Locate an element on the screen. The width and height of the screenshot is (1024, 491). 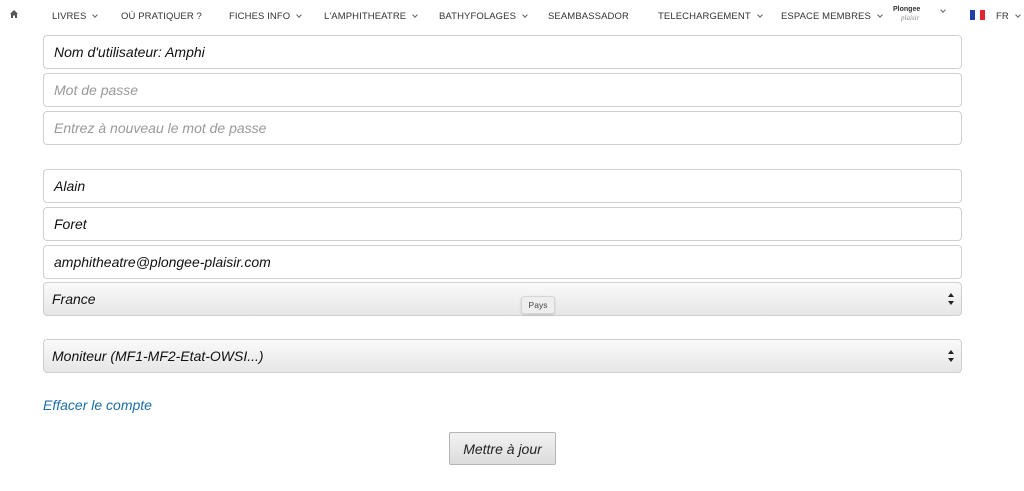
country-tooltip: Pays is located at coordinates (538, 305).